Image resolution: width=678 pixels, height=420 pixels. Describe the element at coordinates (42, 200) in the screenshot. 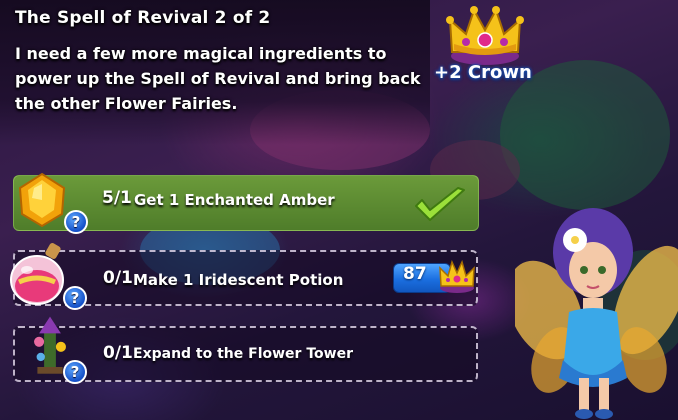

I see `amber-icon` at that location.